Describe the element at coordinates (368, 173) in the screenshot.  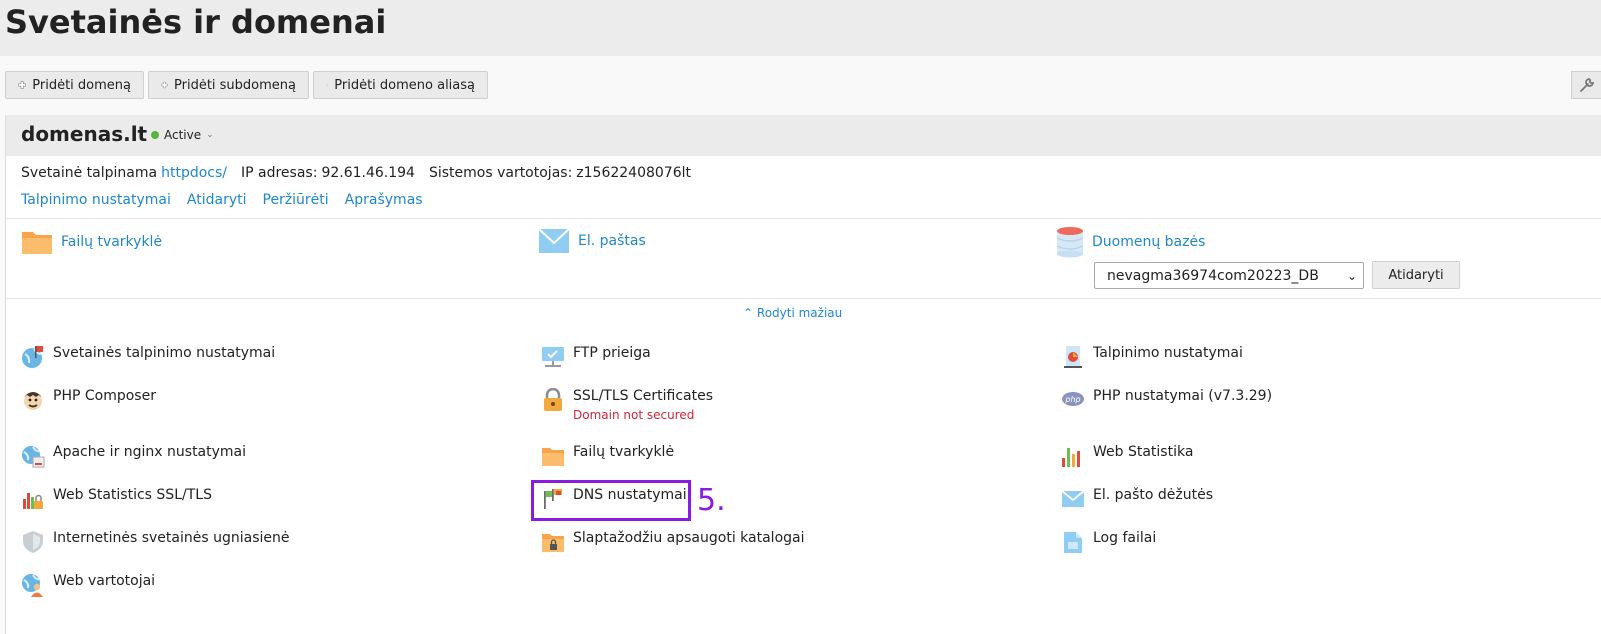
I see `ip-value: 92.61.46.194` at that location.